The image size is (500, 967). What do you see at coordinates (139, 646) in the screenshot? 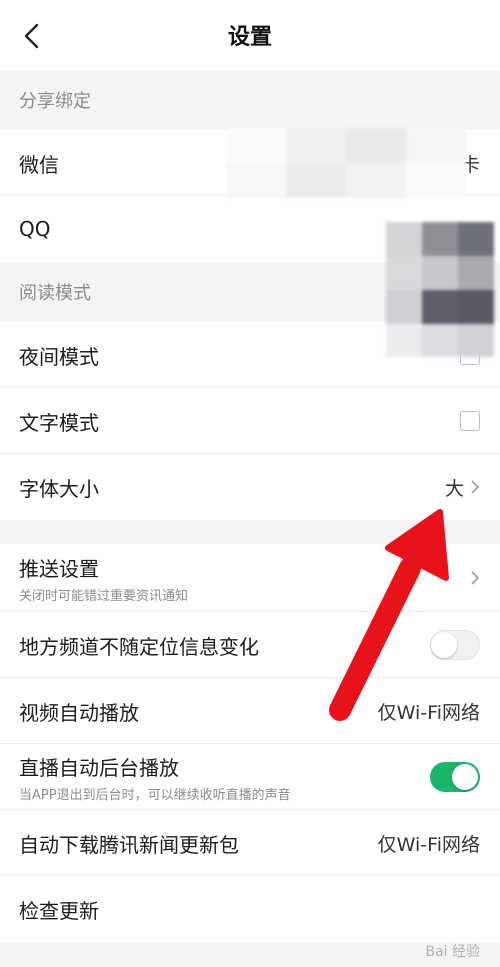
I see `local-channel-label: 地方频道不随定位信息变化` at bounding box center [139, 646].